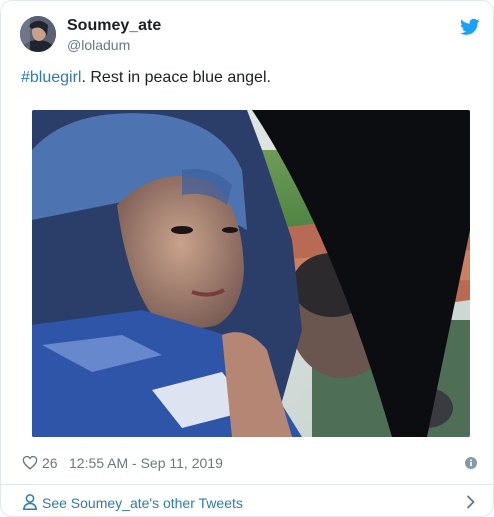  I want to click on person-icon, so click(30, 502).